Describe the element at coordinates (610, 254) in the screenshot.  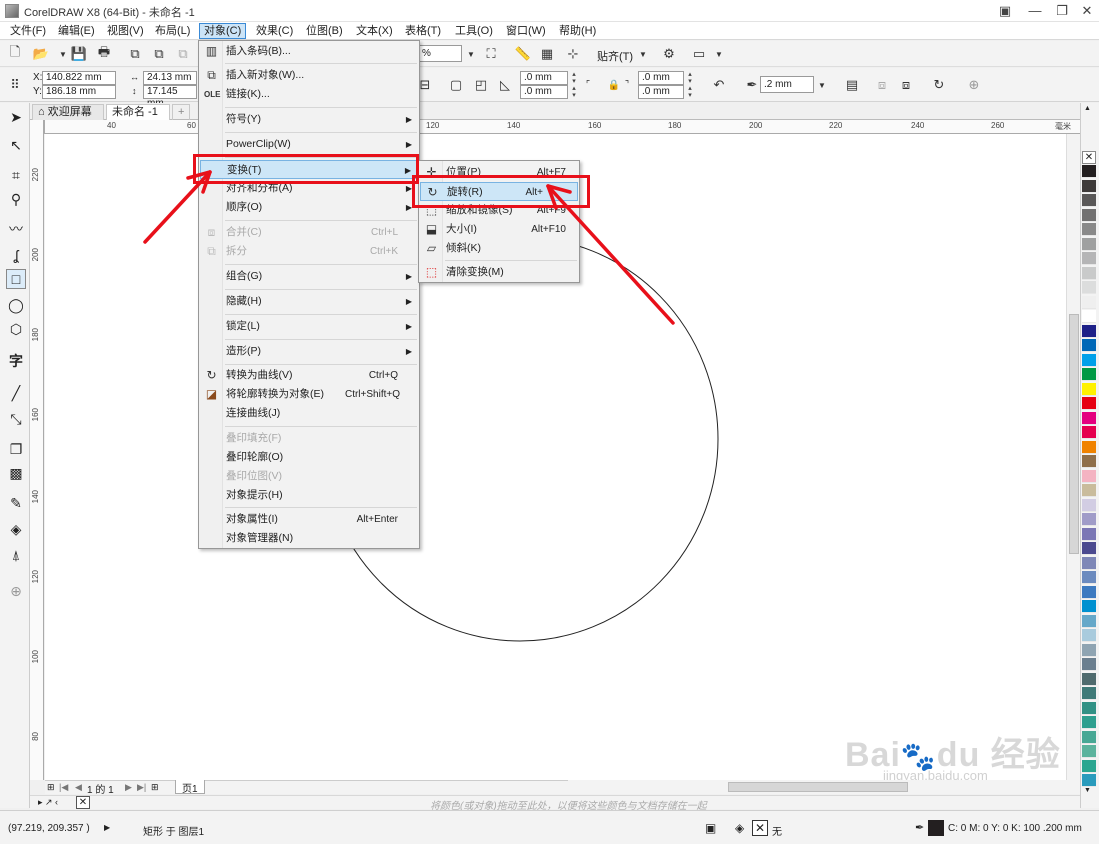
I see `arrow-to-rotate` at that location.